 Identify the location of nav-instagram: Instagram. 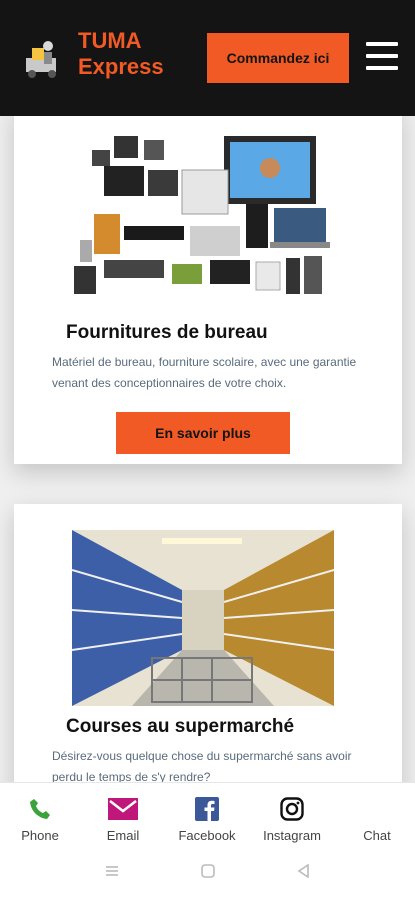
(292, 819).